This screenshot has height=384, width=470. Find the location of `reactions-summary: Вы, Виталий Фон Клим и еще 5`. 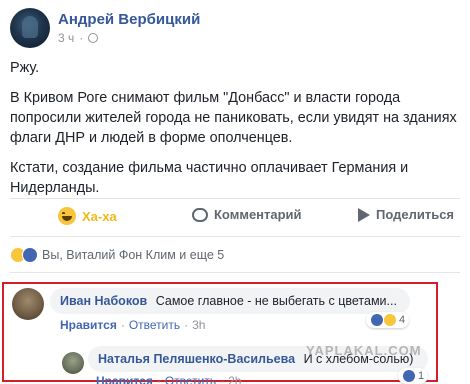

reactions-summary: Вы, Виталий Фон Клим и еще 5 is located at coordinates (117, 255).